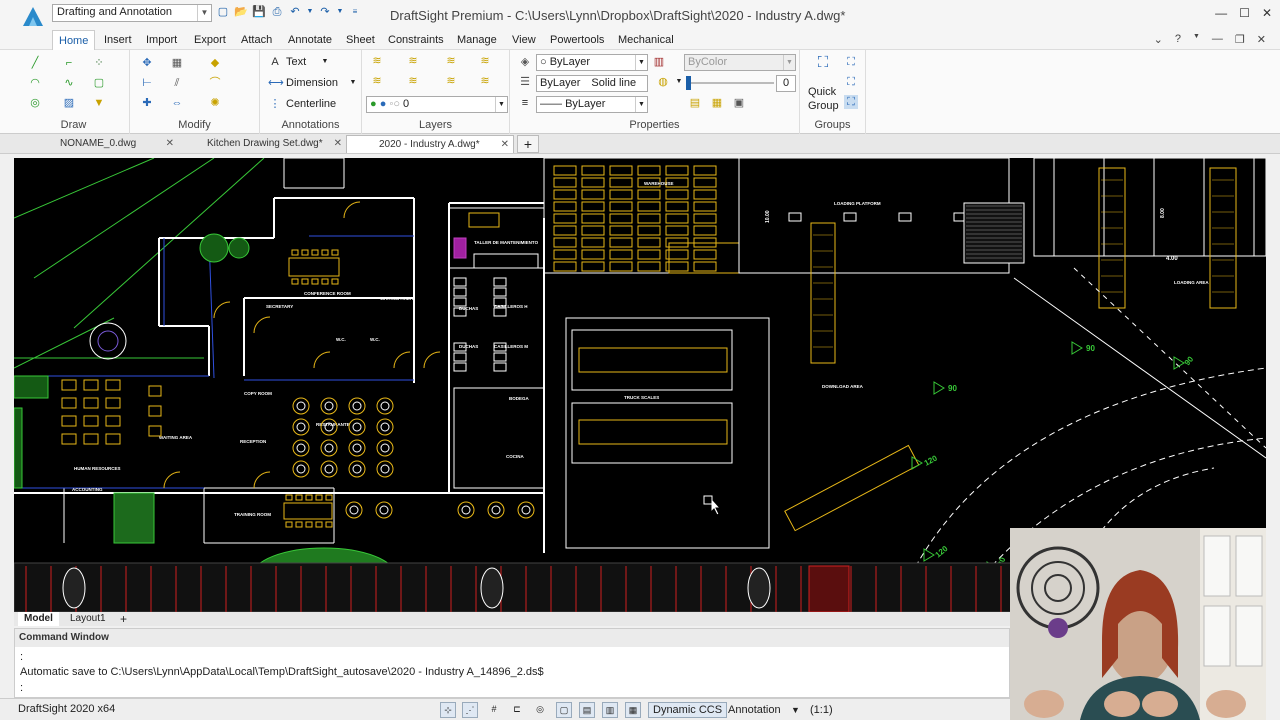  Describe the element at coordinates (795, 710) in the screenshot. I see `chevron-down-icon: ▼` at that location.